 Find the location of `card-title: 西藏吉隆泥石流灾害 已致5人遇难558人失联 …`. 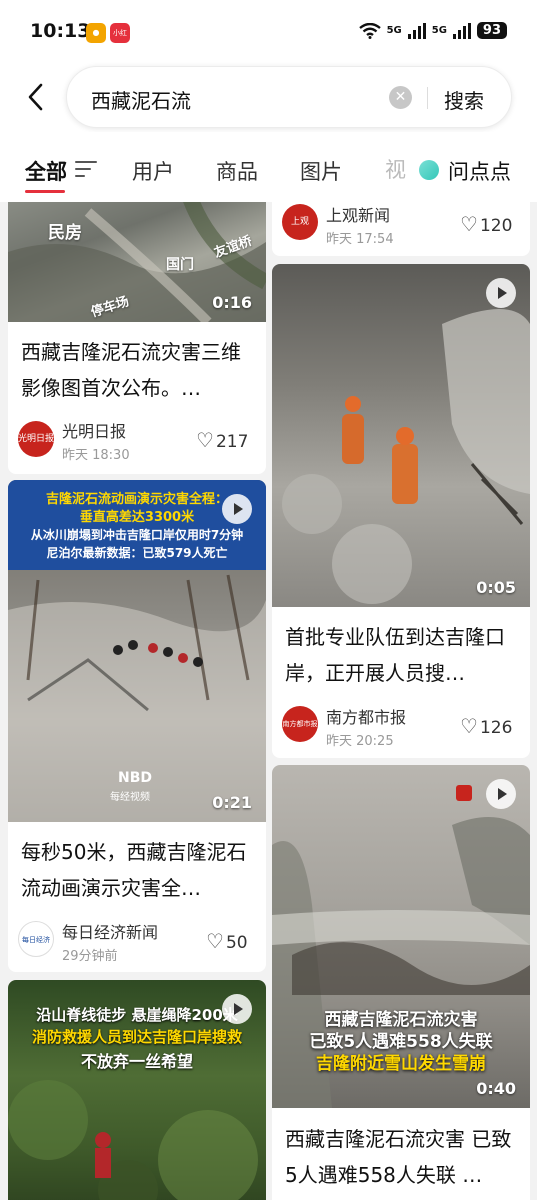

card-title: 西藏吉隆泥石流灾害 已致5人遇难558人失联 … is located at coordinates (398, 1157).